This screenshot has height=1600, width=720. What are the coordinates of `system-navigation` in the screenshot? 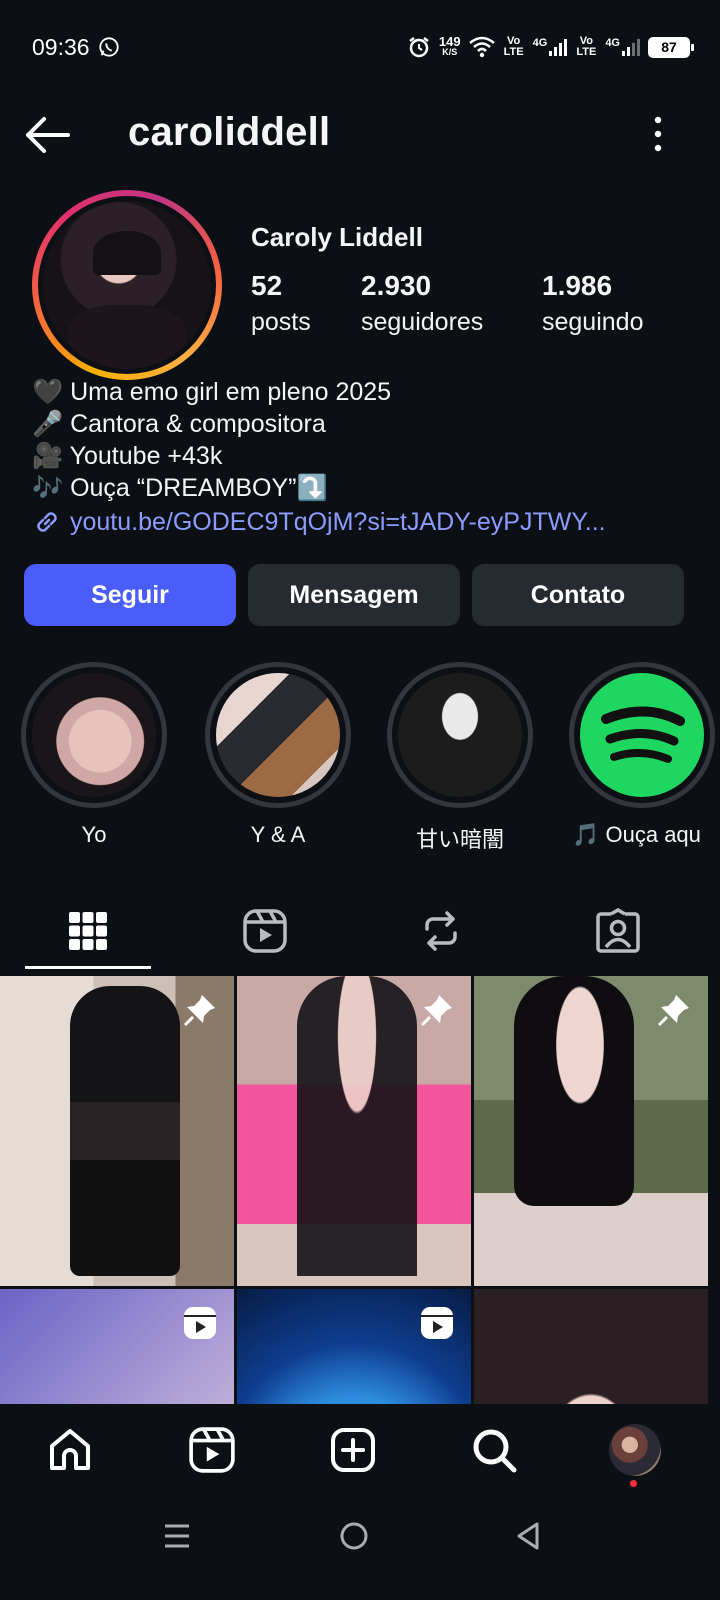 It's located at (360, 1547).